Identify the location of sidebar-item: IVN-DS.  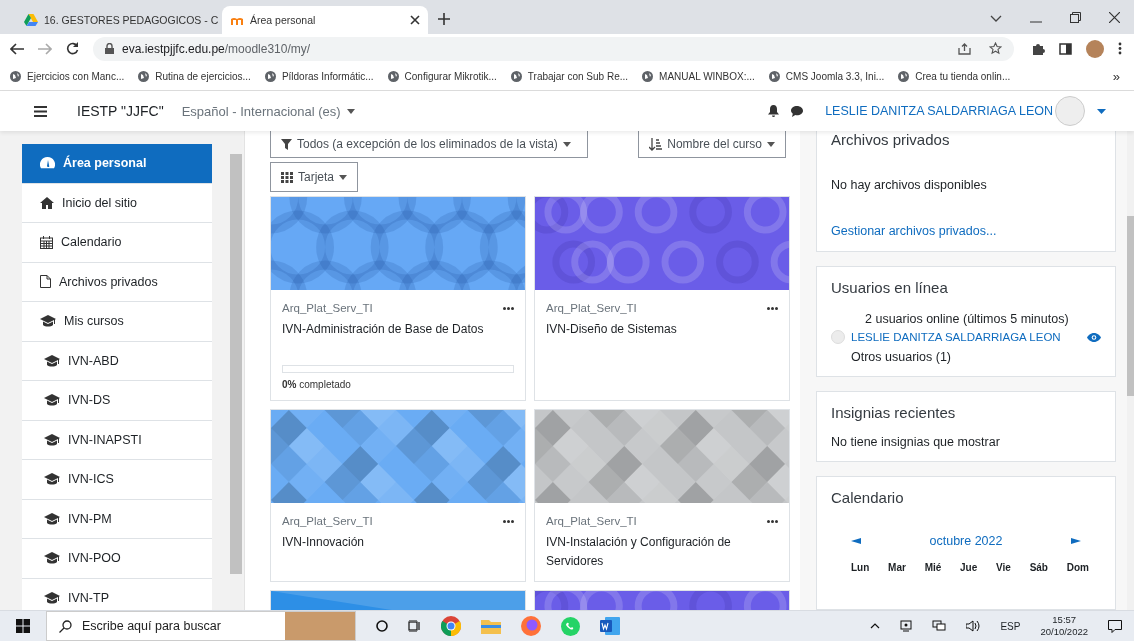
(117, 401).